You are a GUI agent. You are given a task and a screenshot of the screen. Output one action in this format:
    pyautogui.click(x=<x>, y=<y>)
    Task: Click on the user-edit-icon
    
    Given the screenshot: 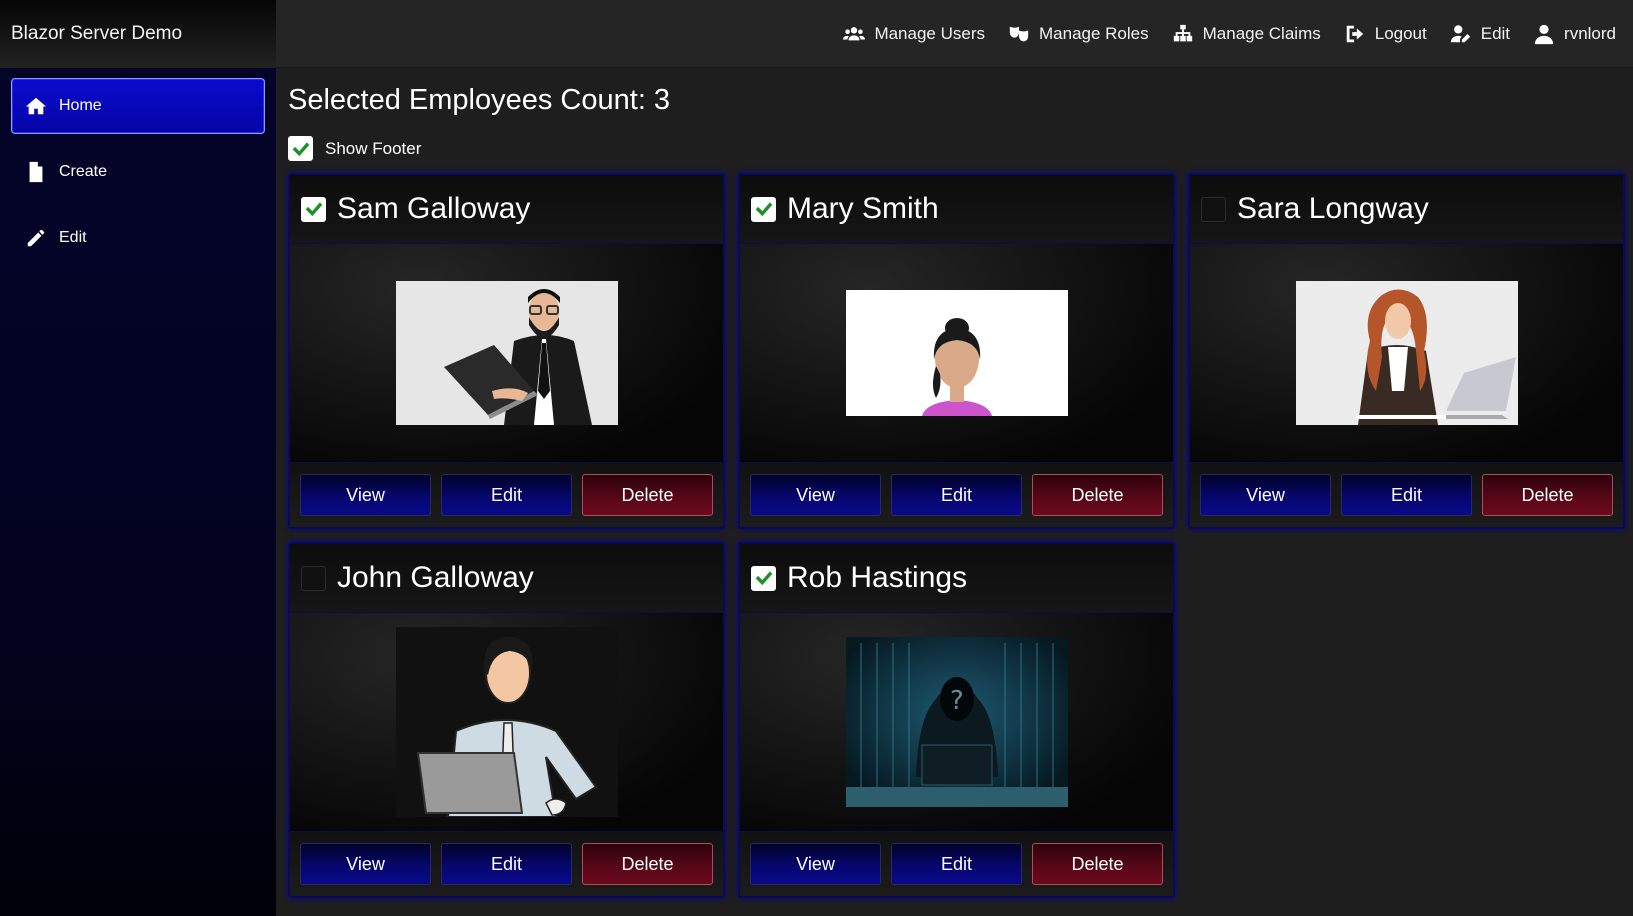 What is the action you would take?
    pyautogui.click(x=1460, y=33)
    